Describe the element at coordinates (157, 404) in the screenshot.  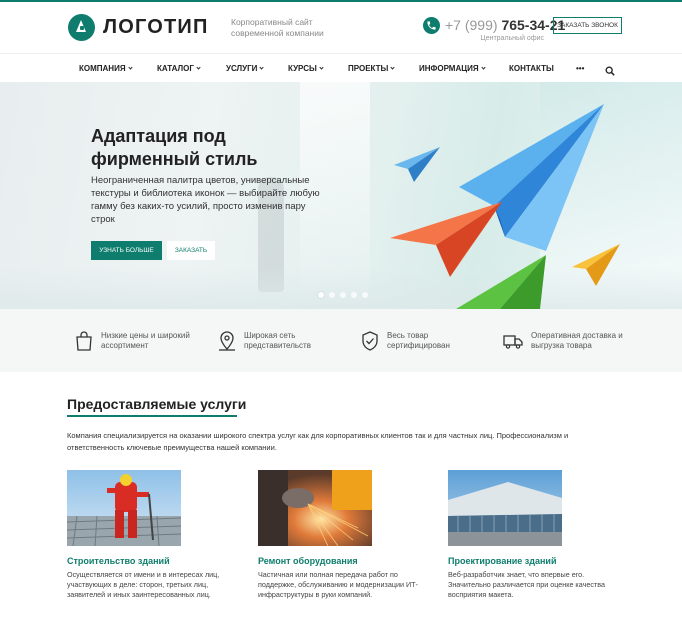
I see `services-title: Предоставляемые услуги` at that location.